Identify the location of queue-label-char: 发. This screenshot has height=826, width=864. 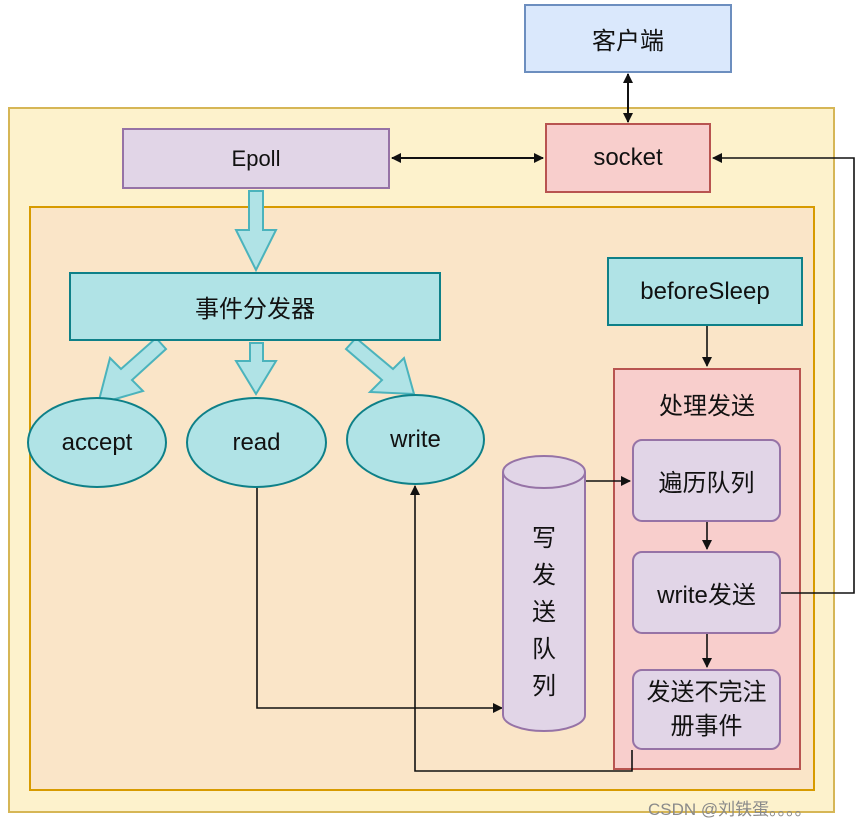
(544, 575).